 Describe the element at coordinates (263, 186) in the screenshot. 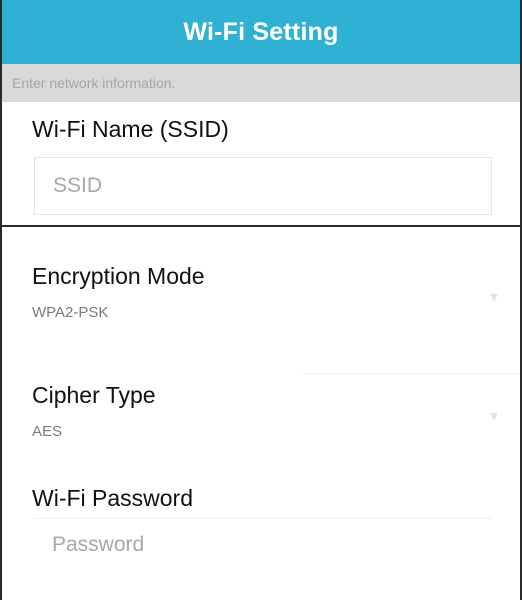

I see `ssid-input: SSID` at that location.